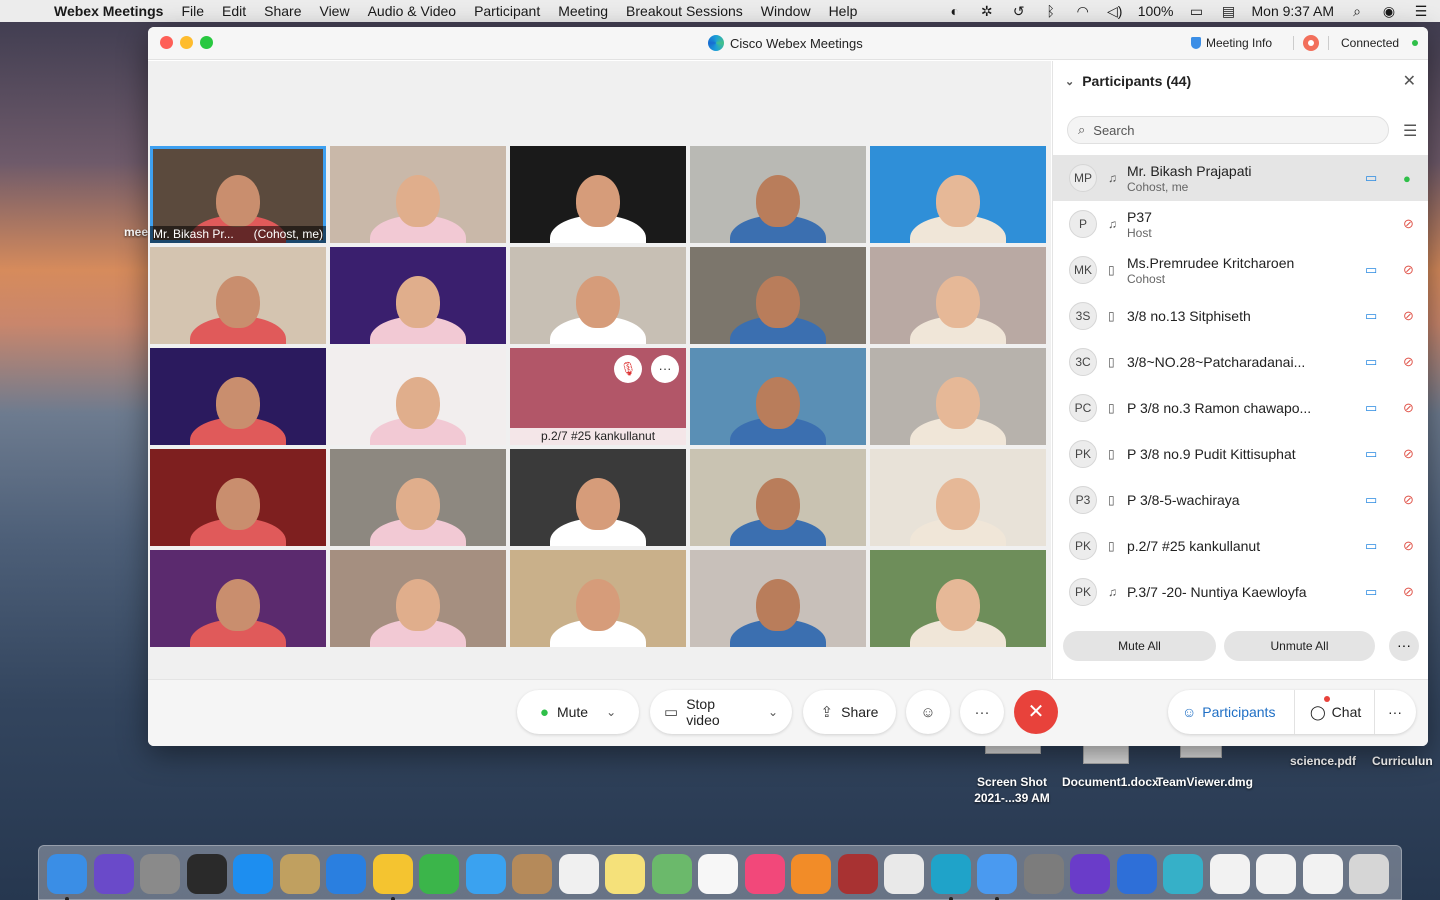 Image resolution: width=1440 pixels, height=900 pixels. Describe the element at coordinates (1240, 454) in the screenshot. I see `participant-row: PK ▯ P 3/8 no.9 Pudit Kittisuphat ▭ ⊘` at that location.